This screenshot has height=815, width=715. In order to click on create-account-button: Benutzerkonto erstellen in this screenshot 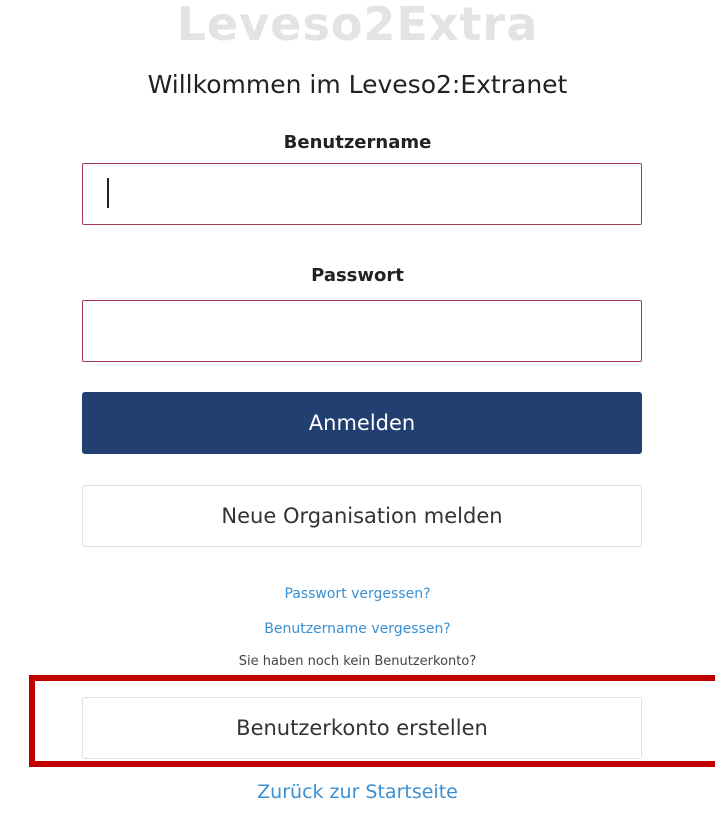, I will do `click(362, 728)`.